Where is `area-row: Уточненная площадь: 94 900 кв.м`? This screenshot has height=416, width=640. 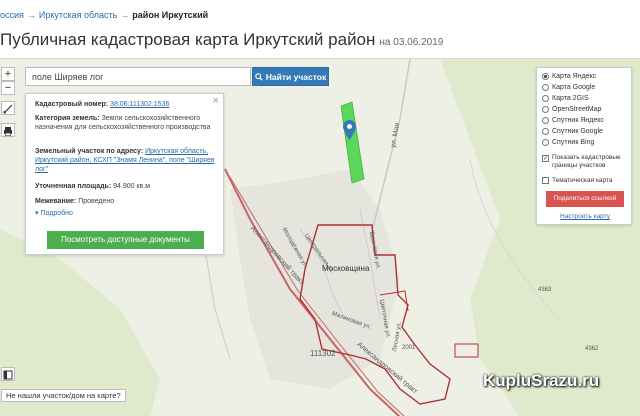
area-row: Уточненная площадь: 94 900 кв.м is located at coordinates (127, 186).